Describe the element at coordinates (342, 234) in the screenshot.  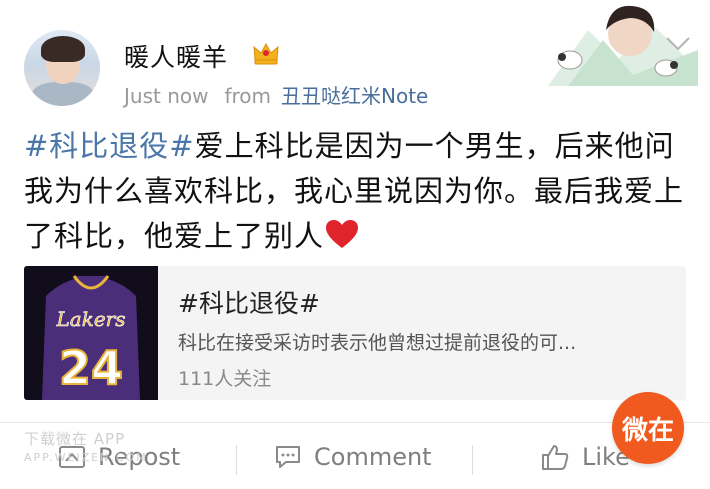
I see `heart-icon` at that location.